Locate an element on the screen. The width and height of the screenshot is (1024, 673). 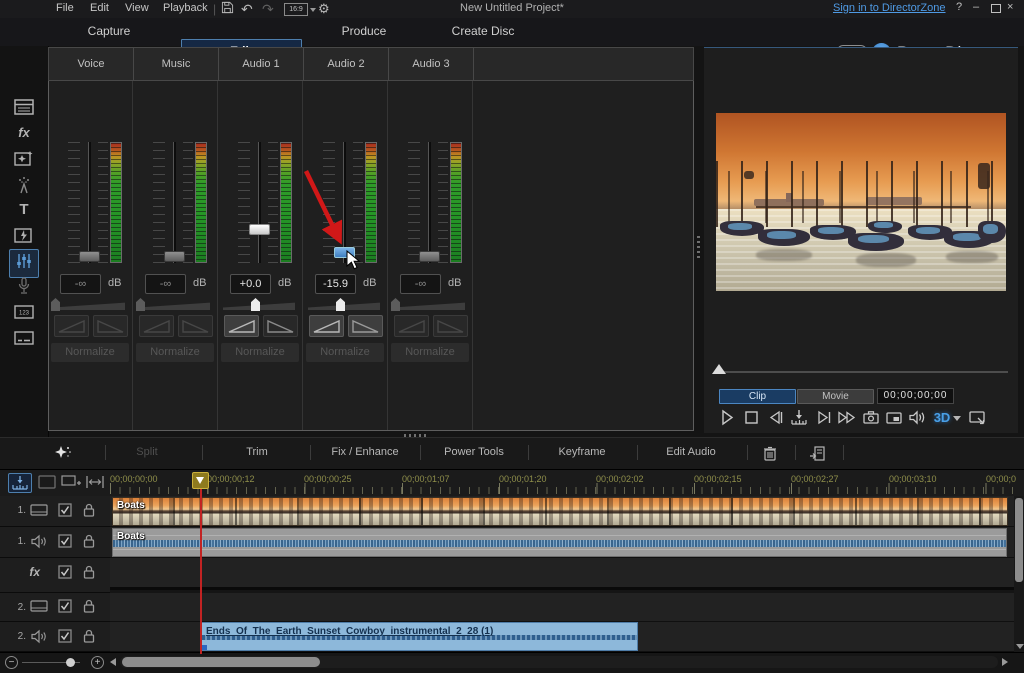
clip-trim-grip is located at coordinates (204, 647).